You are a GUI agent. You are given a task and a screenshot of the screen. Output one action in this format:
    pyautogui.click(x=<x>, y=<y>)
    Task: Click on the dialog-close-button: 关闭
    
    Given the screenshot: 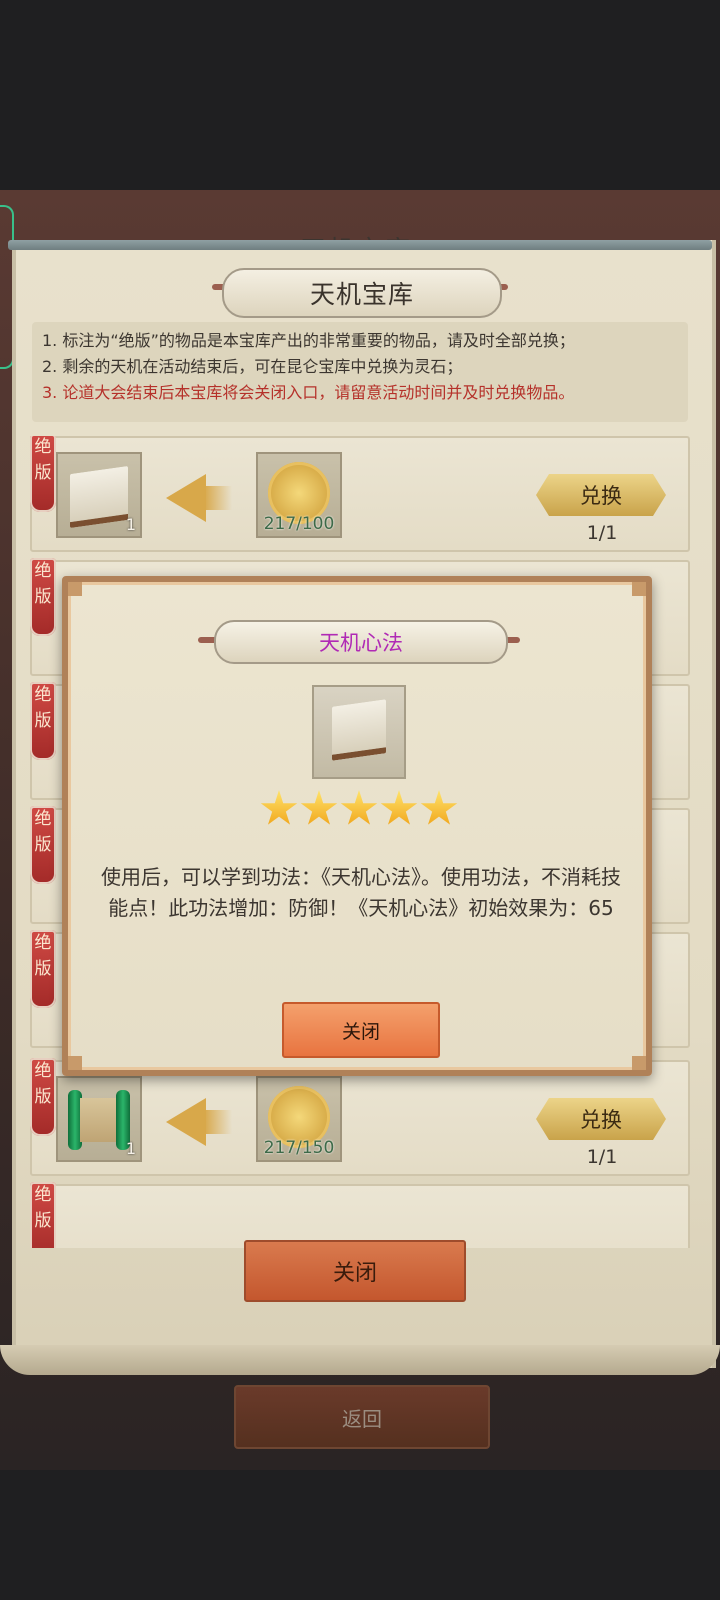 What is the action you would take?
    pyautogui.click(x=361, y=1030)
    